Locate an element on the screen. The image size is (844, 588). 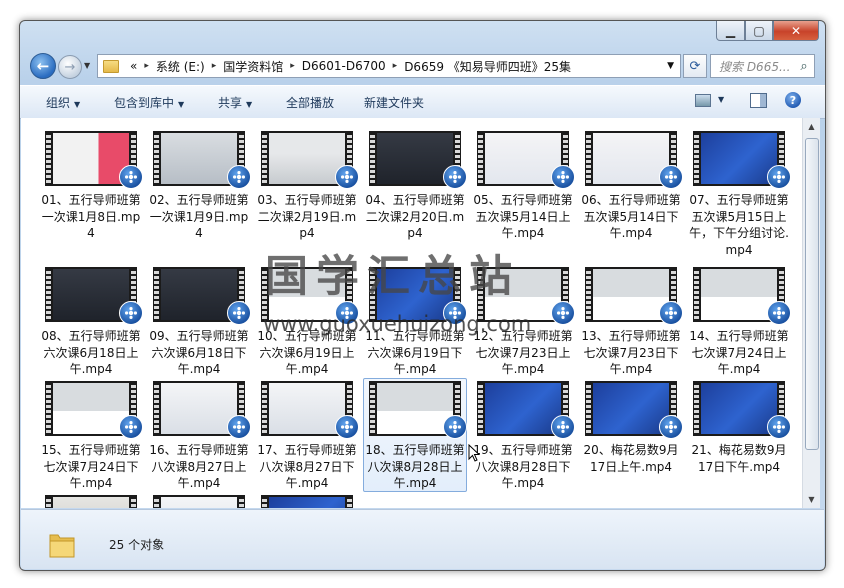
vertical-scrollbar: ▲ ▼ is located at coordinates (811, 313).